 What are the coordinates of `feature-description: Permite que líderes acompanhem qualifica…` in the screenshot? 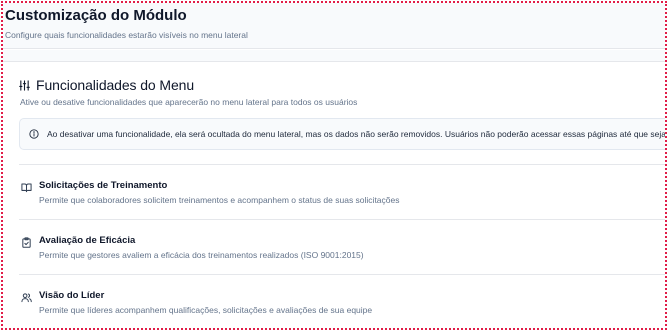 It's located at (206, 310).